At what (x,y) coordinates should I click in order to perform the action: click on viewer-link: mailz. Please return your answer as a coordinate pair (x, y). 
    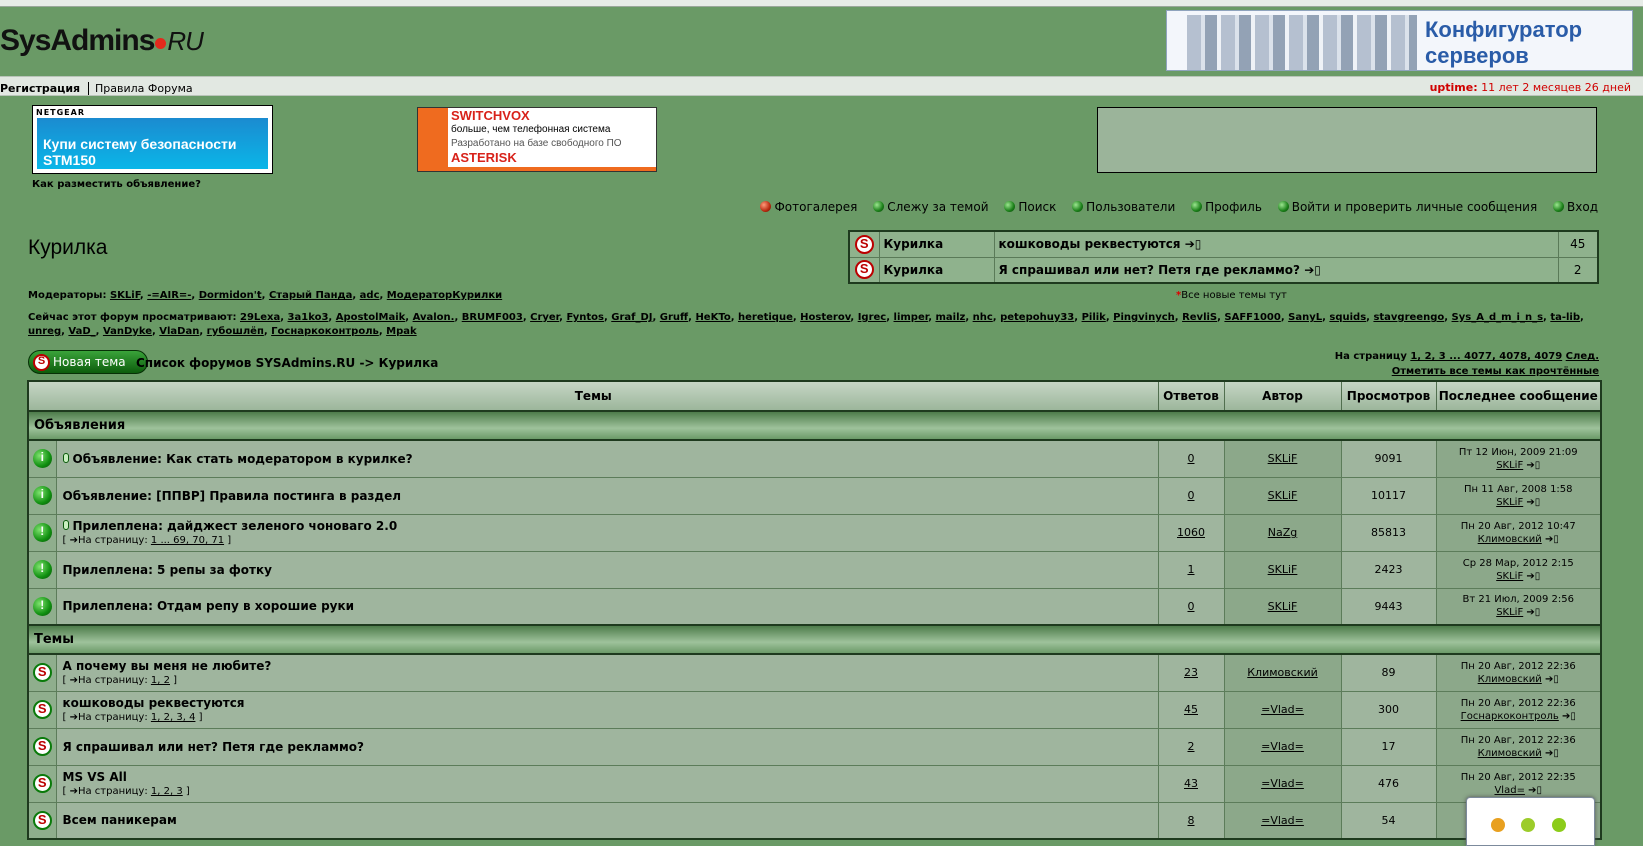
    Looking at the image, I should click on (950, 317).